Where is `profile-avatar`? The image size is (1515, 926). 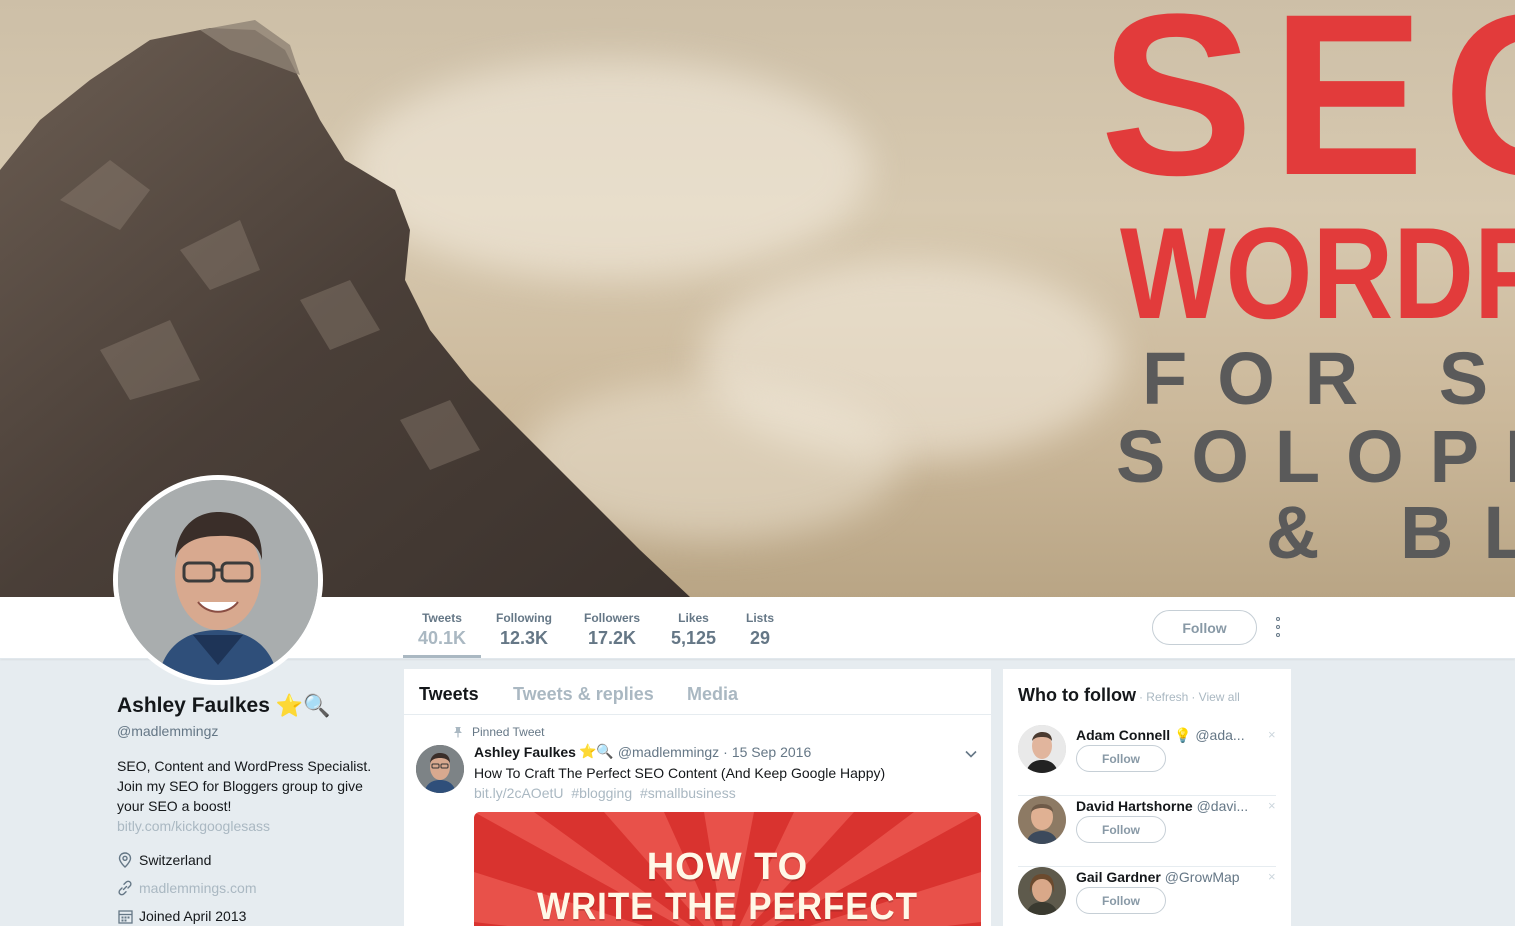
profile-avatar is located at coordinates (218, 580).